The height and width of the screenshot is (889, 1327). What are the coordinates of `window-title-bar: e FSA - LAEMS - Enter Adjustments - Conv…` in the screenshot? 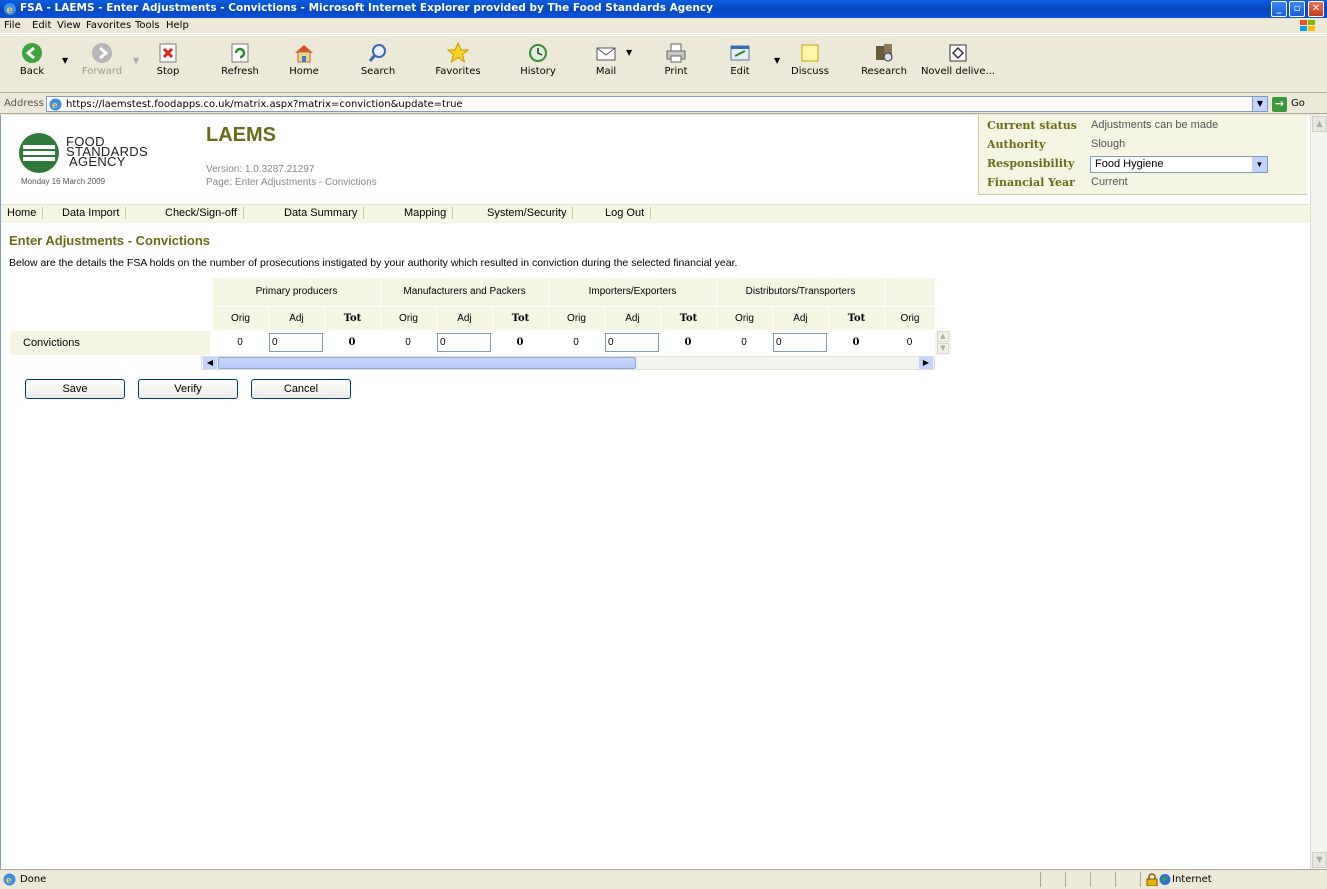 It's located at (663, 9).